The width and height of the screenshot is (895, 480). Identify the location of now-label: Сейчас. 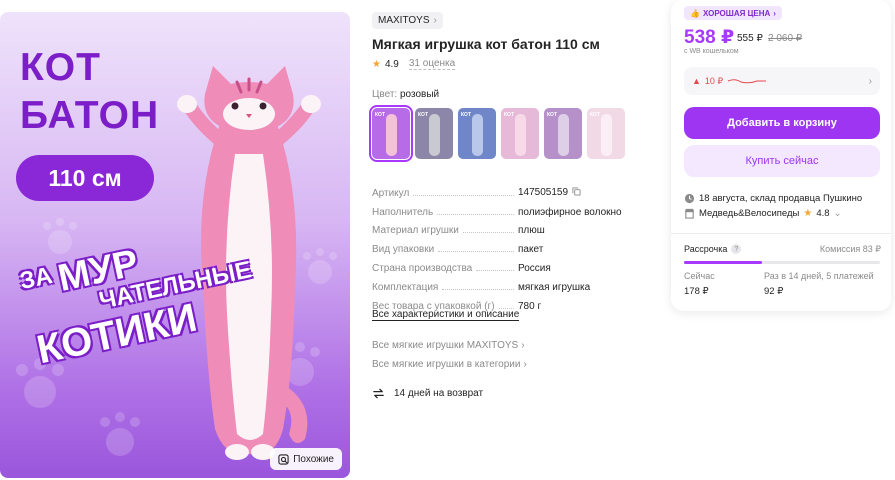
(699, 276).